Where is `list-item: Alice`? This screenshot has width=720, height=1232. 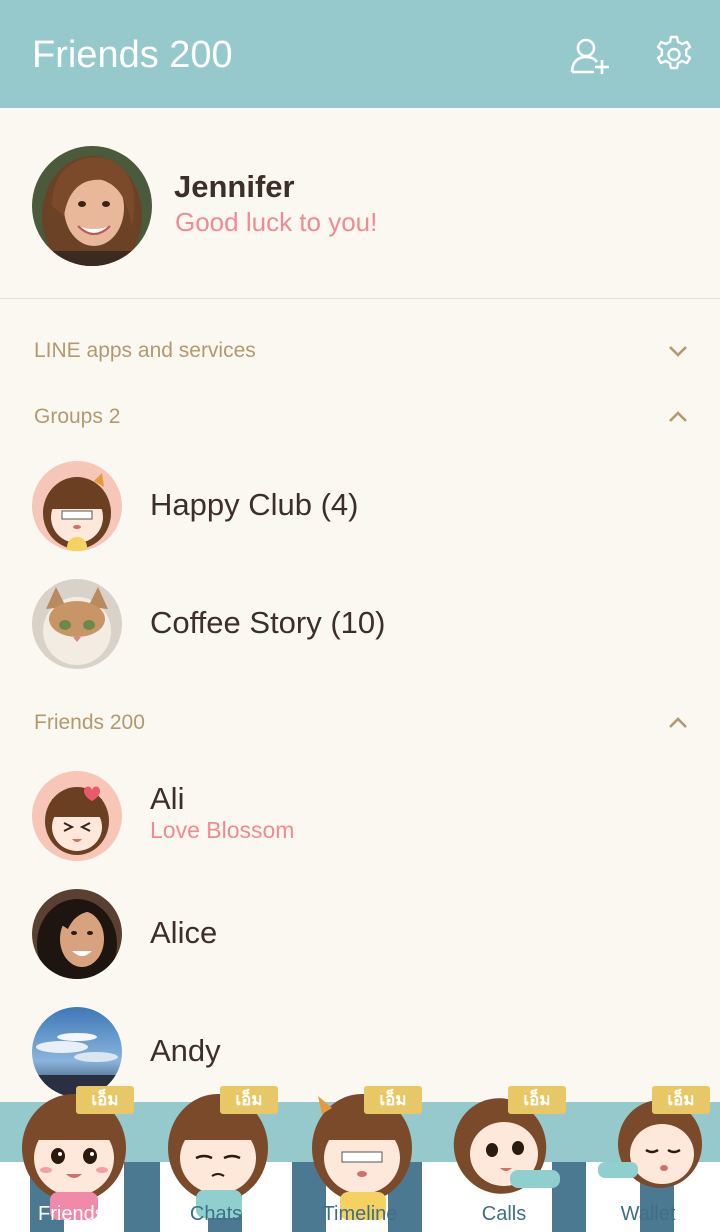
list-item: Alice is located at coordinates (360, 934).